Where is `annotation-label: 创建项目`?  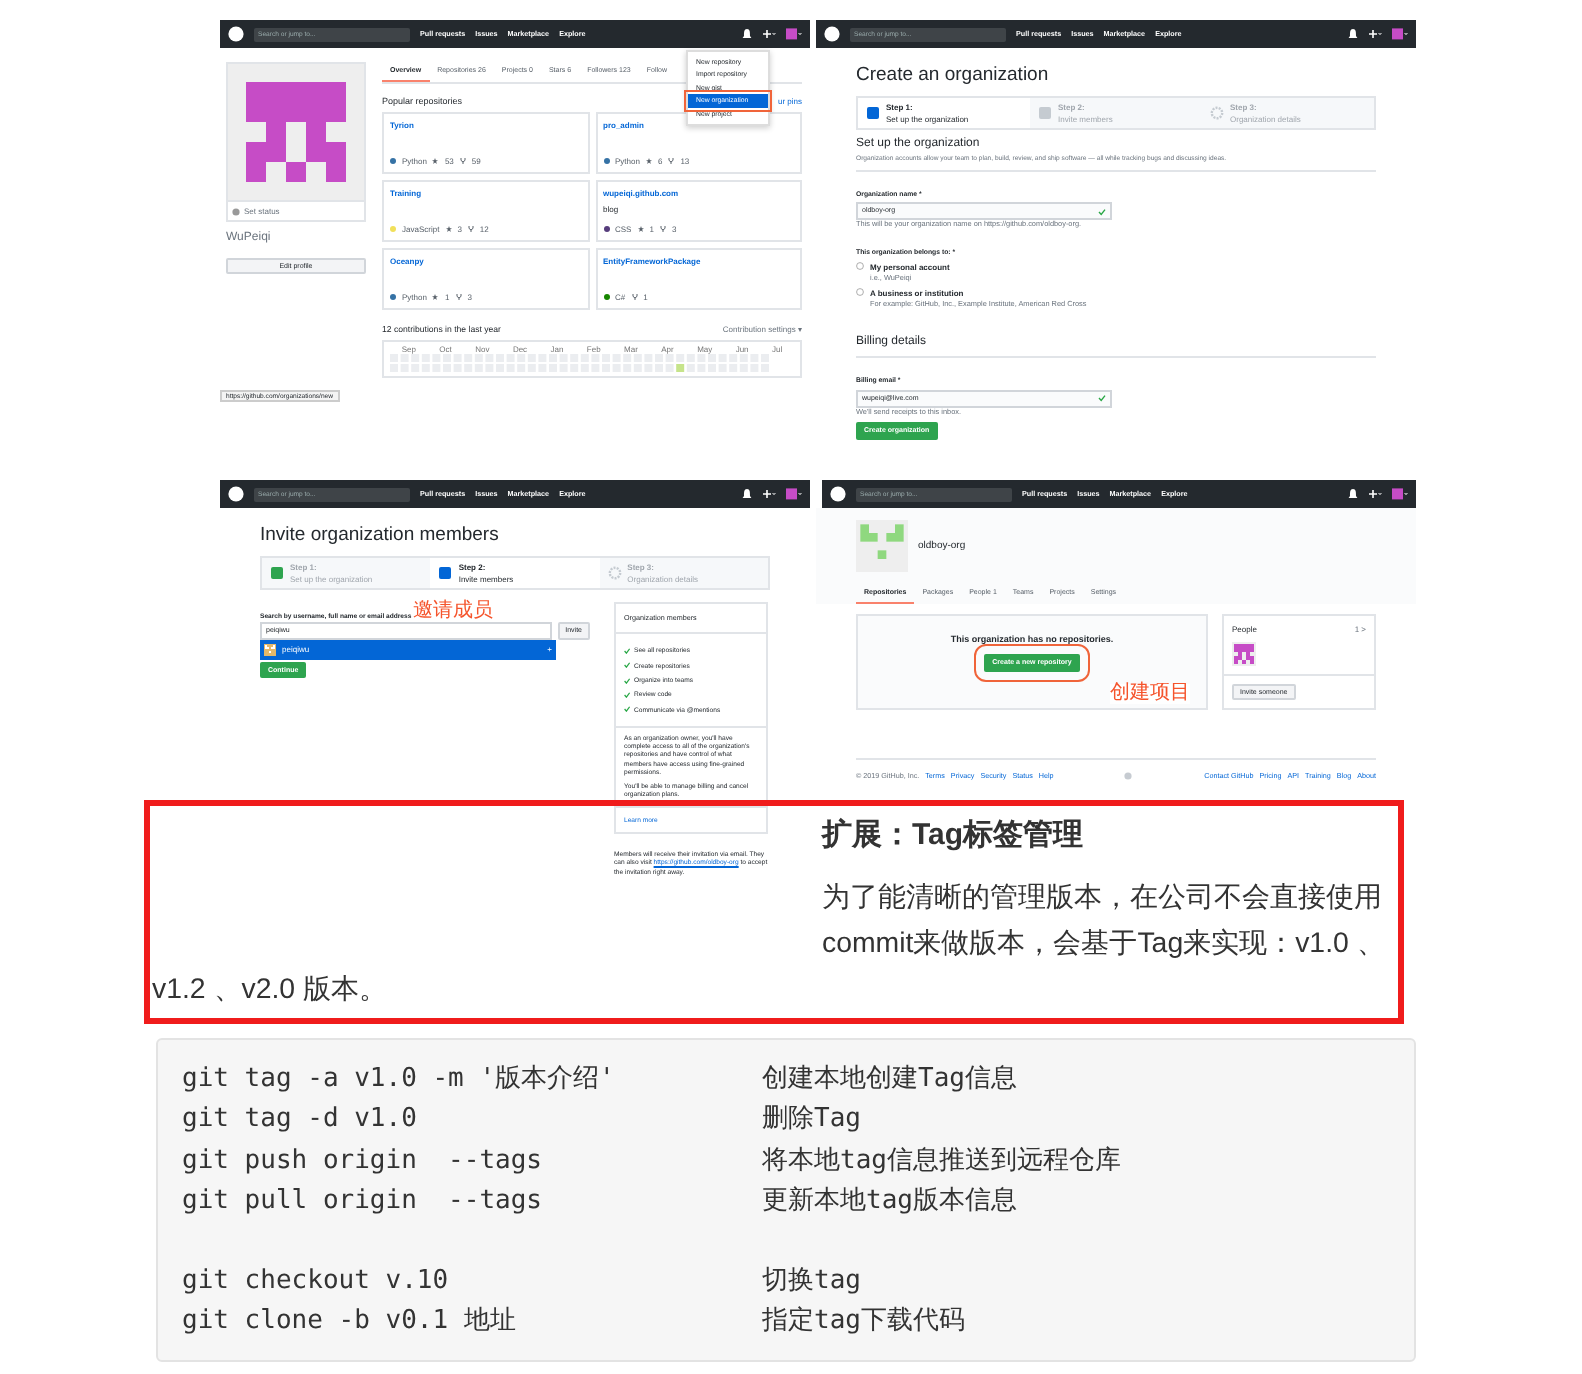 annotation-label: 创建项目 is located at coordinates (1150, 693).